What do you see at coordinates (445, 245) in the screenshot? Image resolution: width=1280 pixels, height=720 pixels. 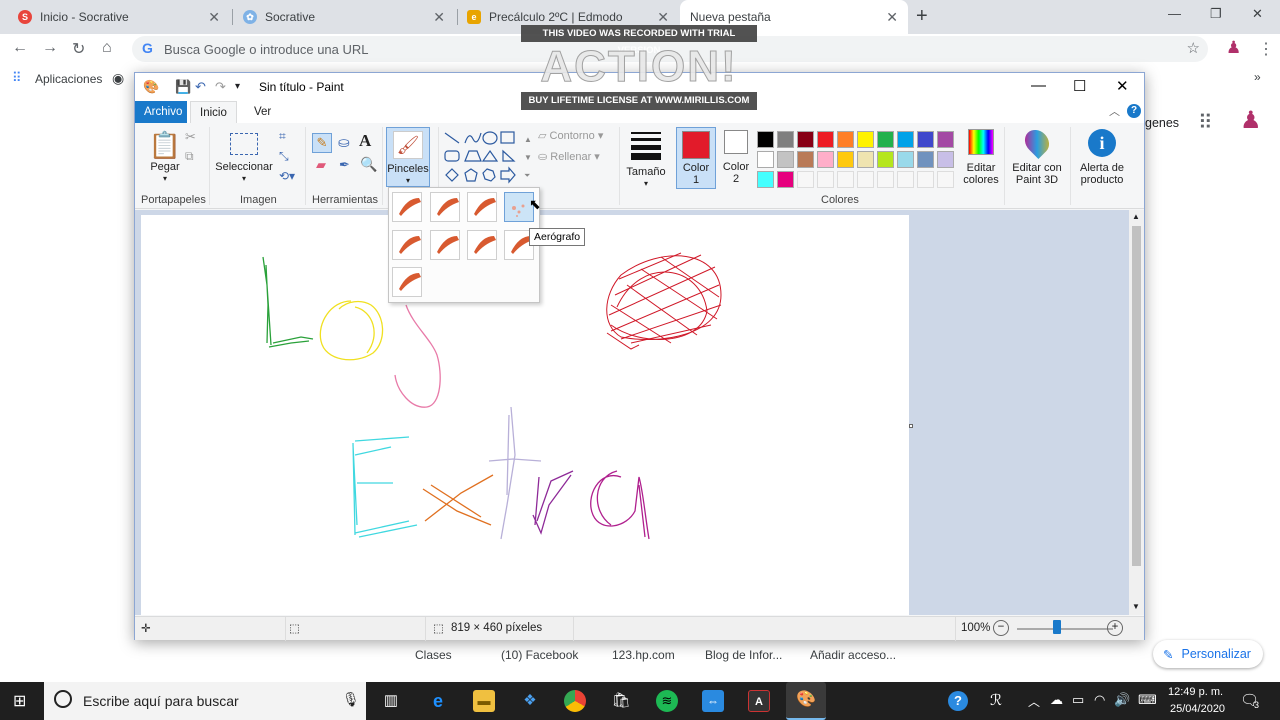 I see `crayon-brush` at bounding box center [445, 245].